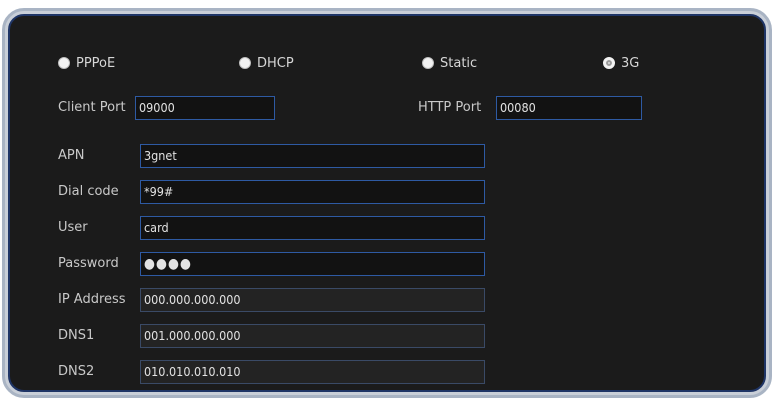 This screenshot has width=778, height=403. Describe the element at coordinates (71, 155) in the screenshot. I see `apn-label: APN` at that location.